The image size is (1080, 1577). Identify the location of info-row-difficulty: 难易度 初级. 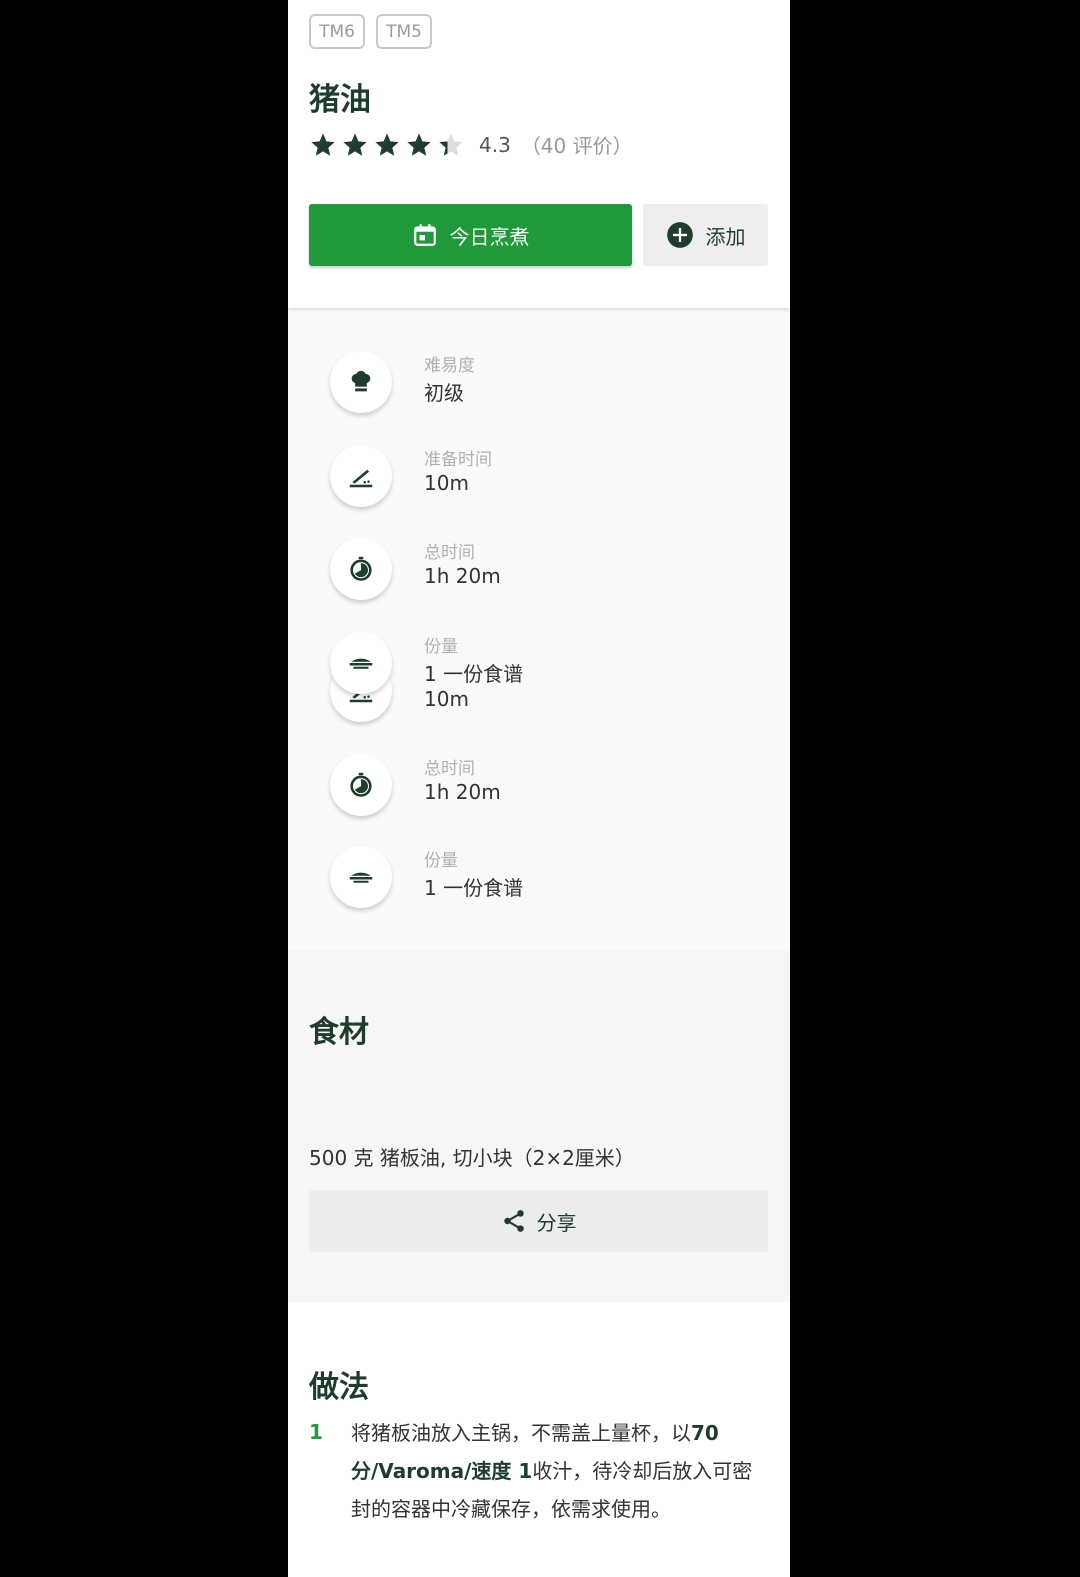
(539, 391).